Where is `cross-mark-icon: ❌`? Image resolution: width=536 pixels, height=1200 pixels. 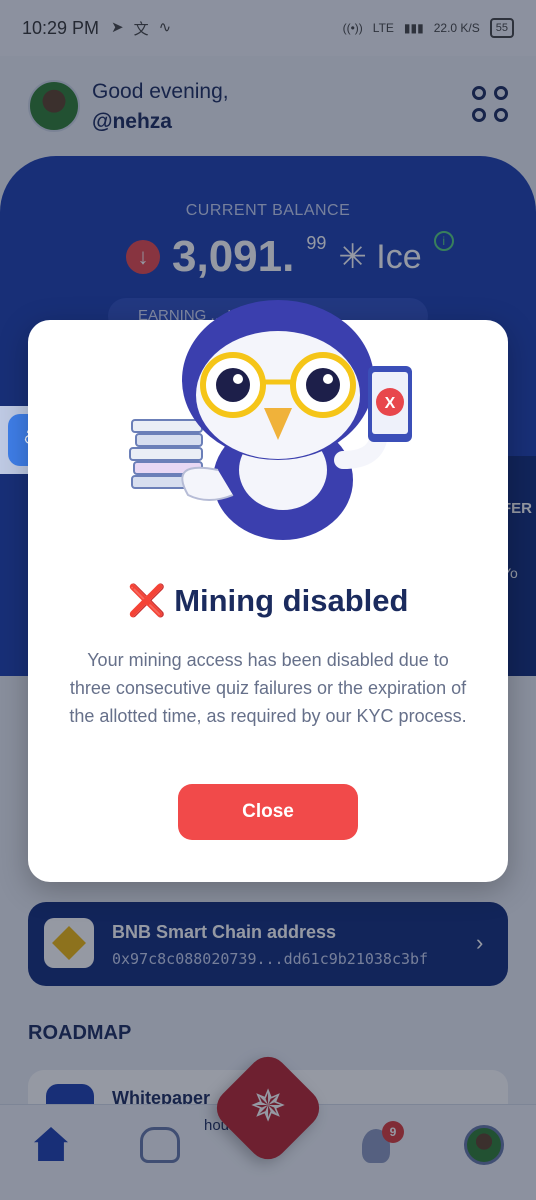
cross-mark-icon: ❌ is located at coordinates (147, 600).